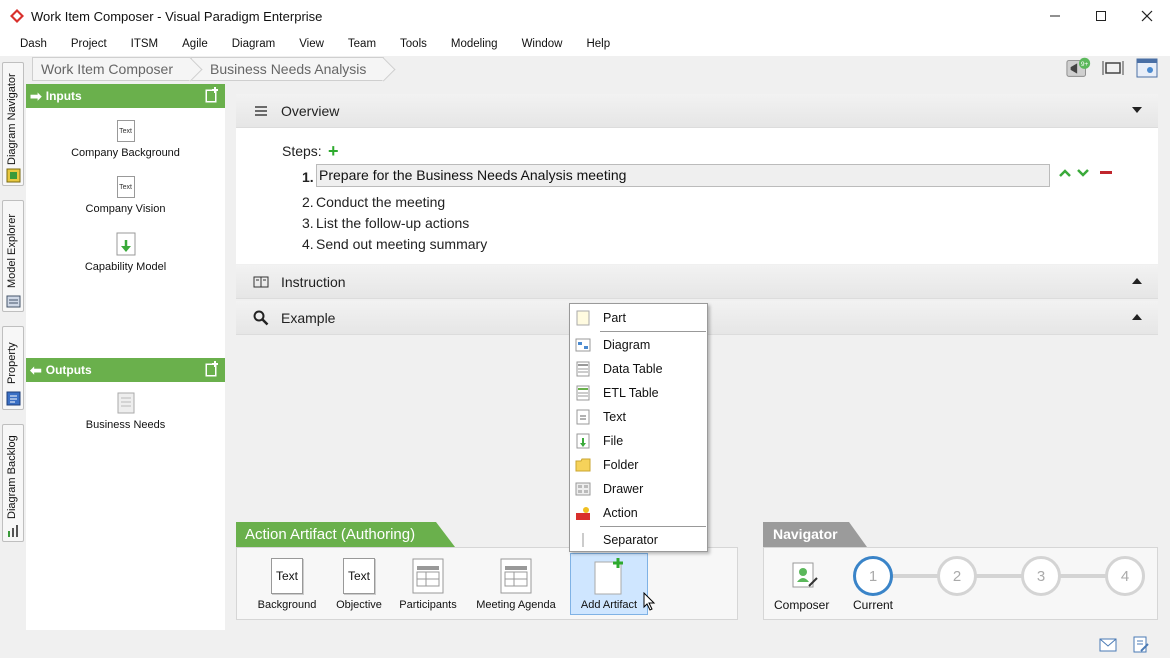 The width and height of the screenshot is (1170, 658). What do you see at coordinates (13, 256) in the screenshot?
I see `tab-model-explorer: Model Explorer` at bounding box center [13, 256].